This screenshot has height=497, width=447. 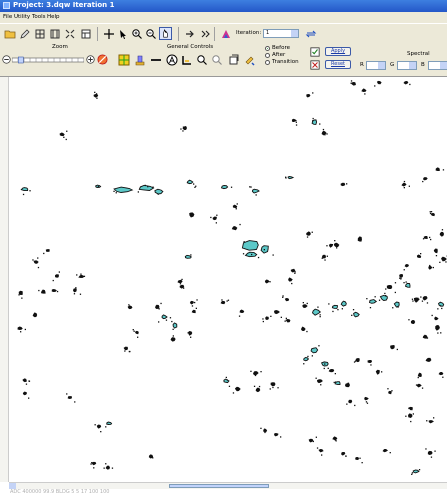 I want to click on menu-utility: Utility, so click(x=22, y=17).